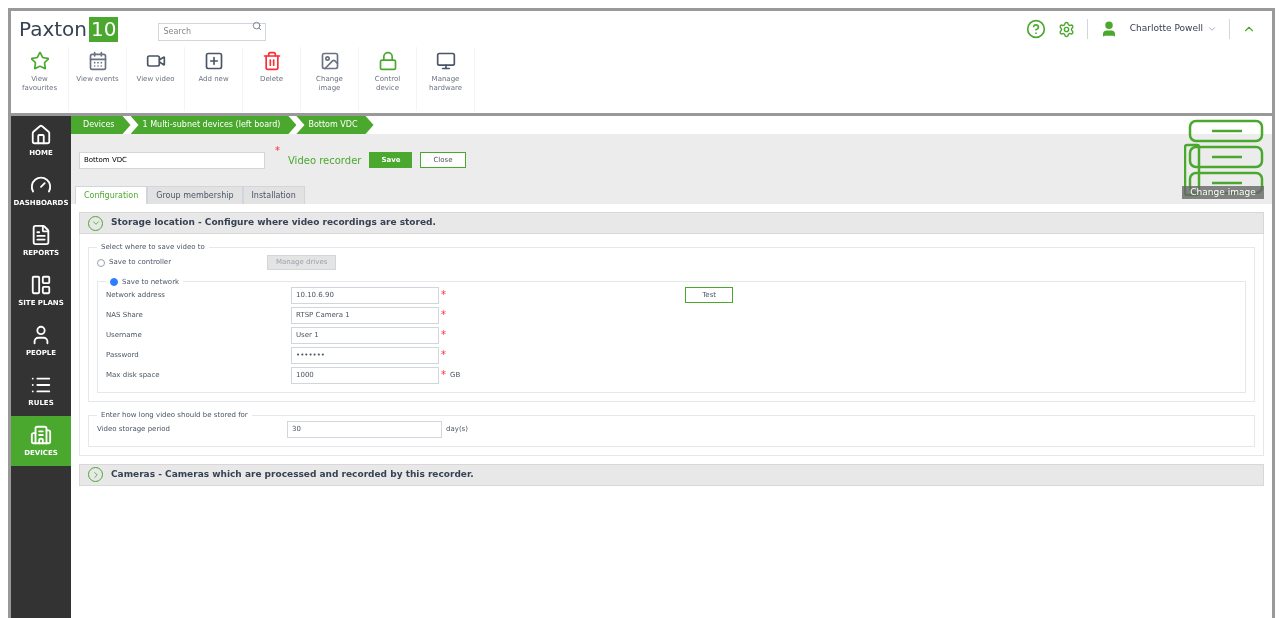  Describe the element at coordinates (1212, 29) in the screenshot. I see `caret-icon` at that location.